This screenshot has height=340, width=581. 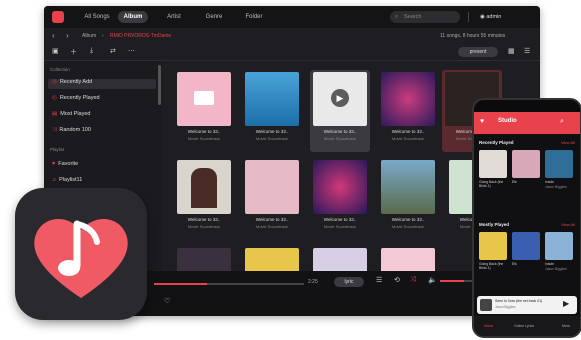 What do you see at coordinates (478, 52) in the screenshot?
I see `import-button: present` at bounding box center [478, 52].